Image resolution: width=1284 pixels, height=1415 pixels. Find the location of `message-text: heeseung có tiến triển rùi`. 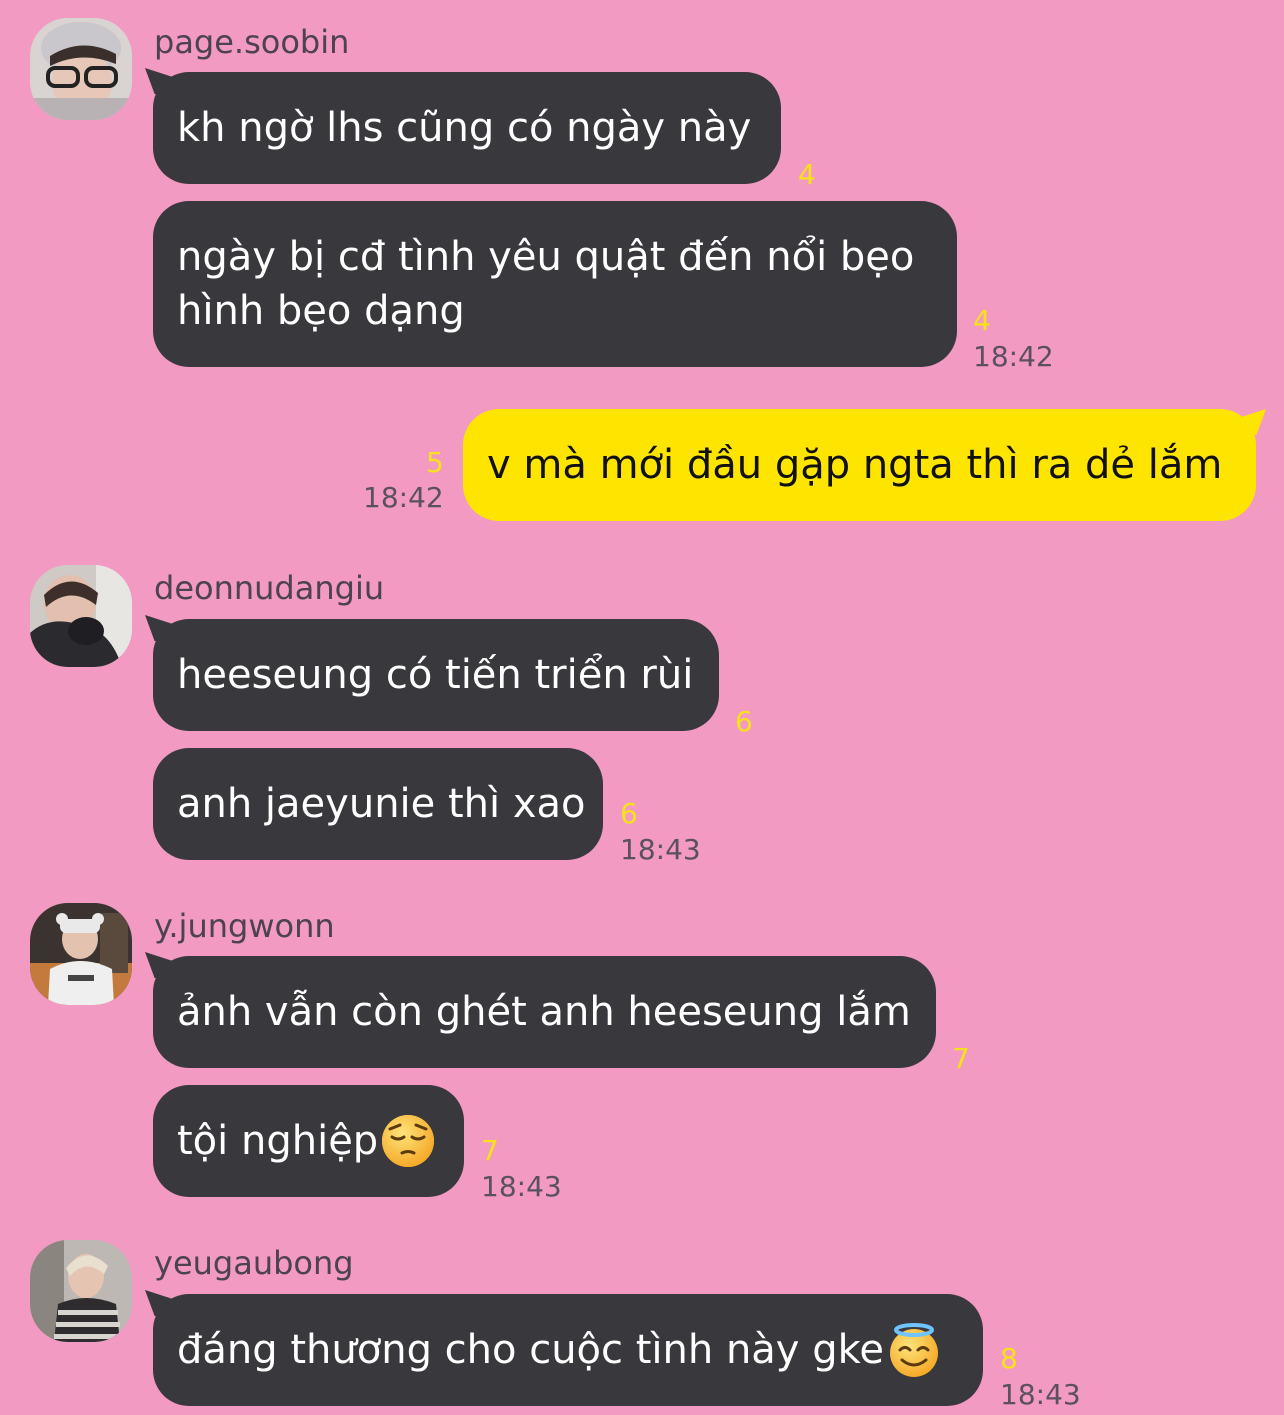

message-text: heeseung có tiến triển rùi is located at coordinates (435, 675).